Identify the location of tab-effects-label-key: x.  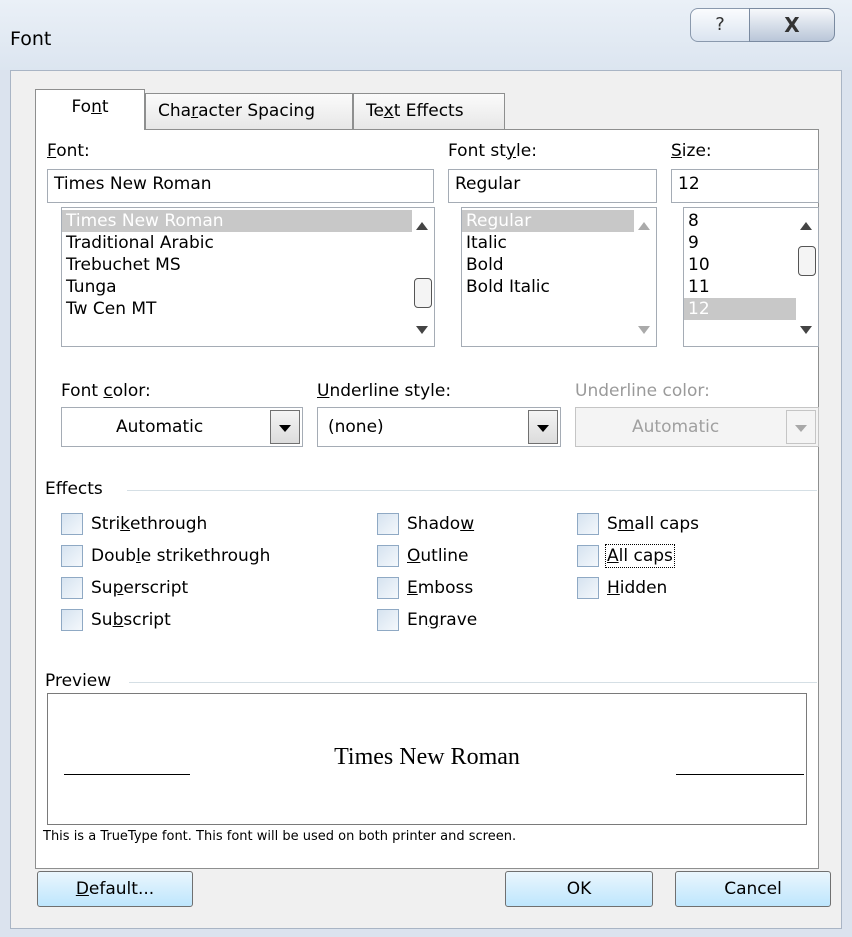
(388, 111).